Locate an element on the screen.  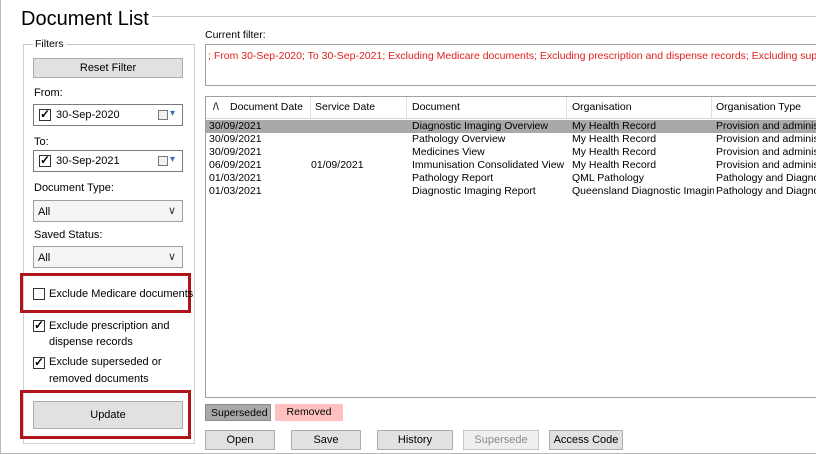
document-type-label: Document Type: is located at coordinates (74, 188).